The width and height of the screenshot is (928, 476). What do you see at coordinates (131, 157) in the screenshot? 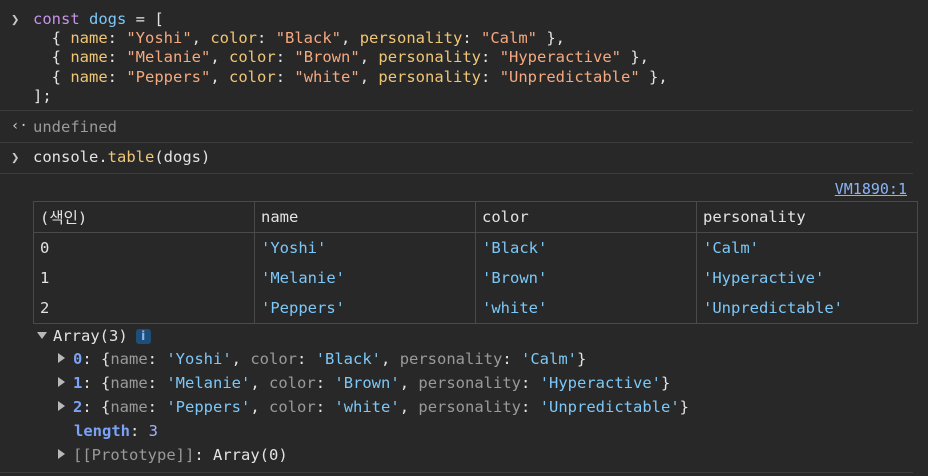
I see `function-name: table` at bounding box center [131, 157].